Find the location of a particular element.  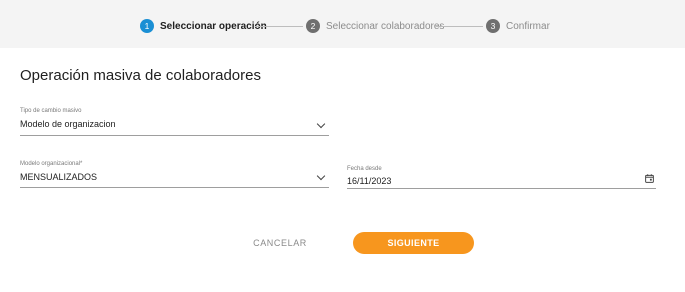

step-number-circle: 2 is located at coordinates (313, 26).